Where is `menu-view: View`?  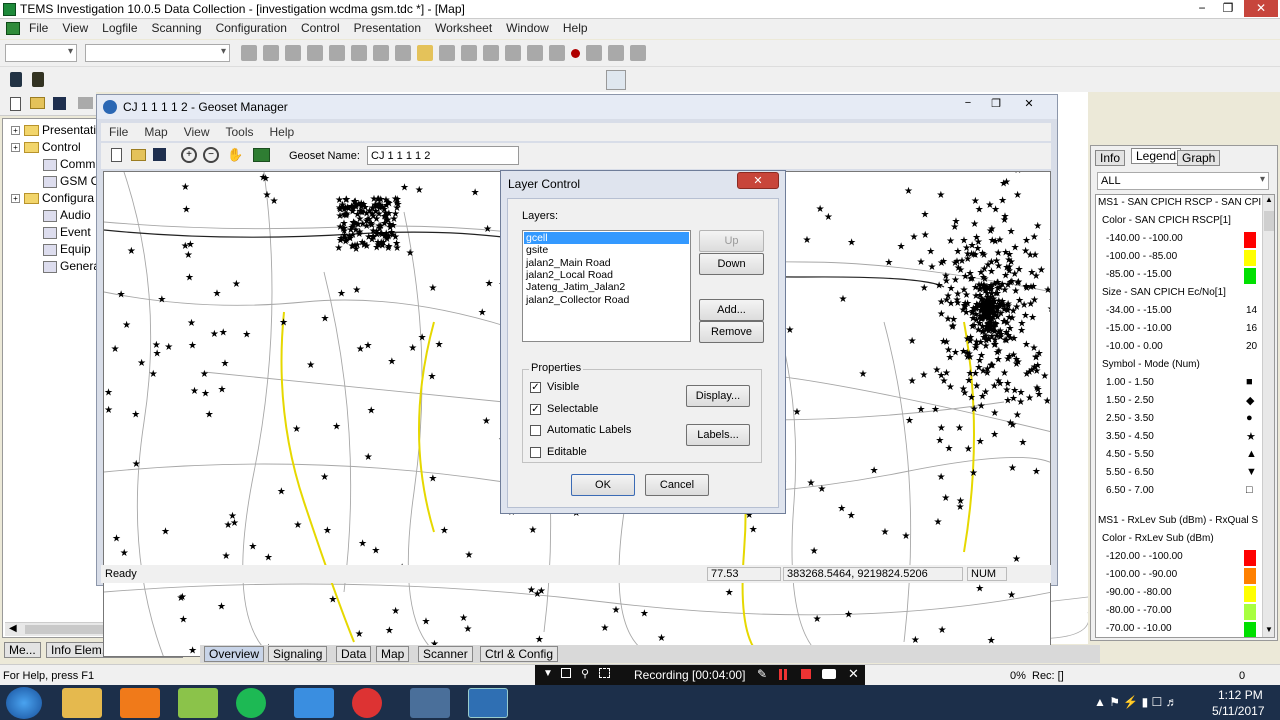 menu-view: View is located at coordinates (75, 27).